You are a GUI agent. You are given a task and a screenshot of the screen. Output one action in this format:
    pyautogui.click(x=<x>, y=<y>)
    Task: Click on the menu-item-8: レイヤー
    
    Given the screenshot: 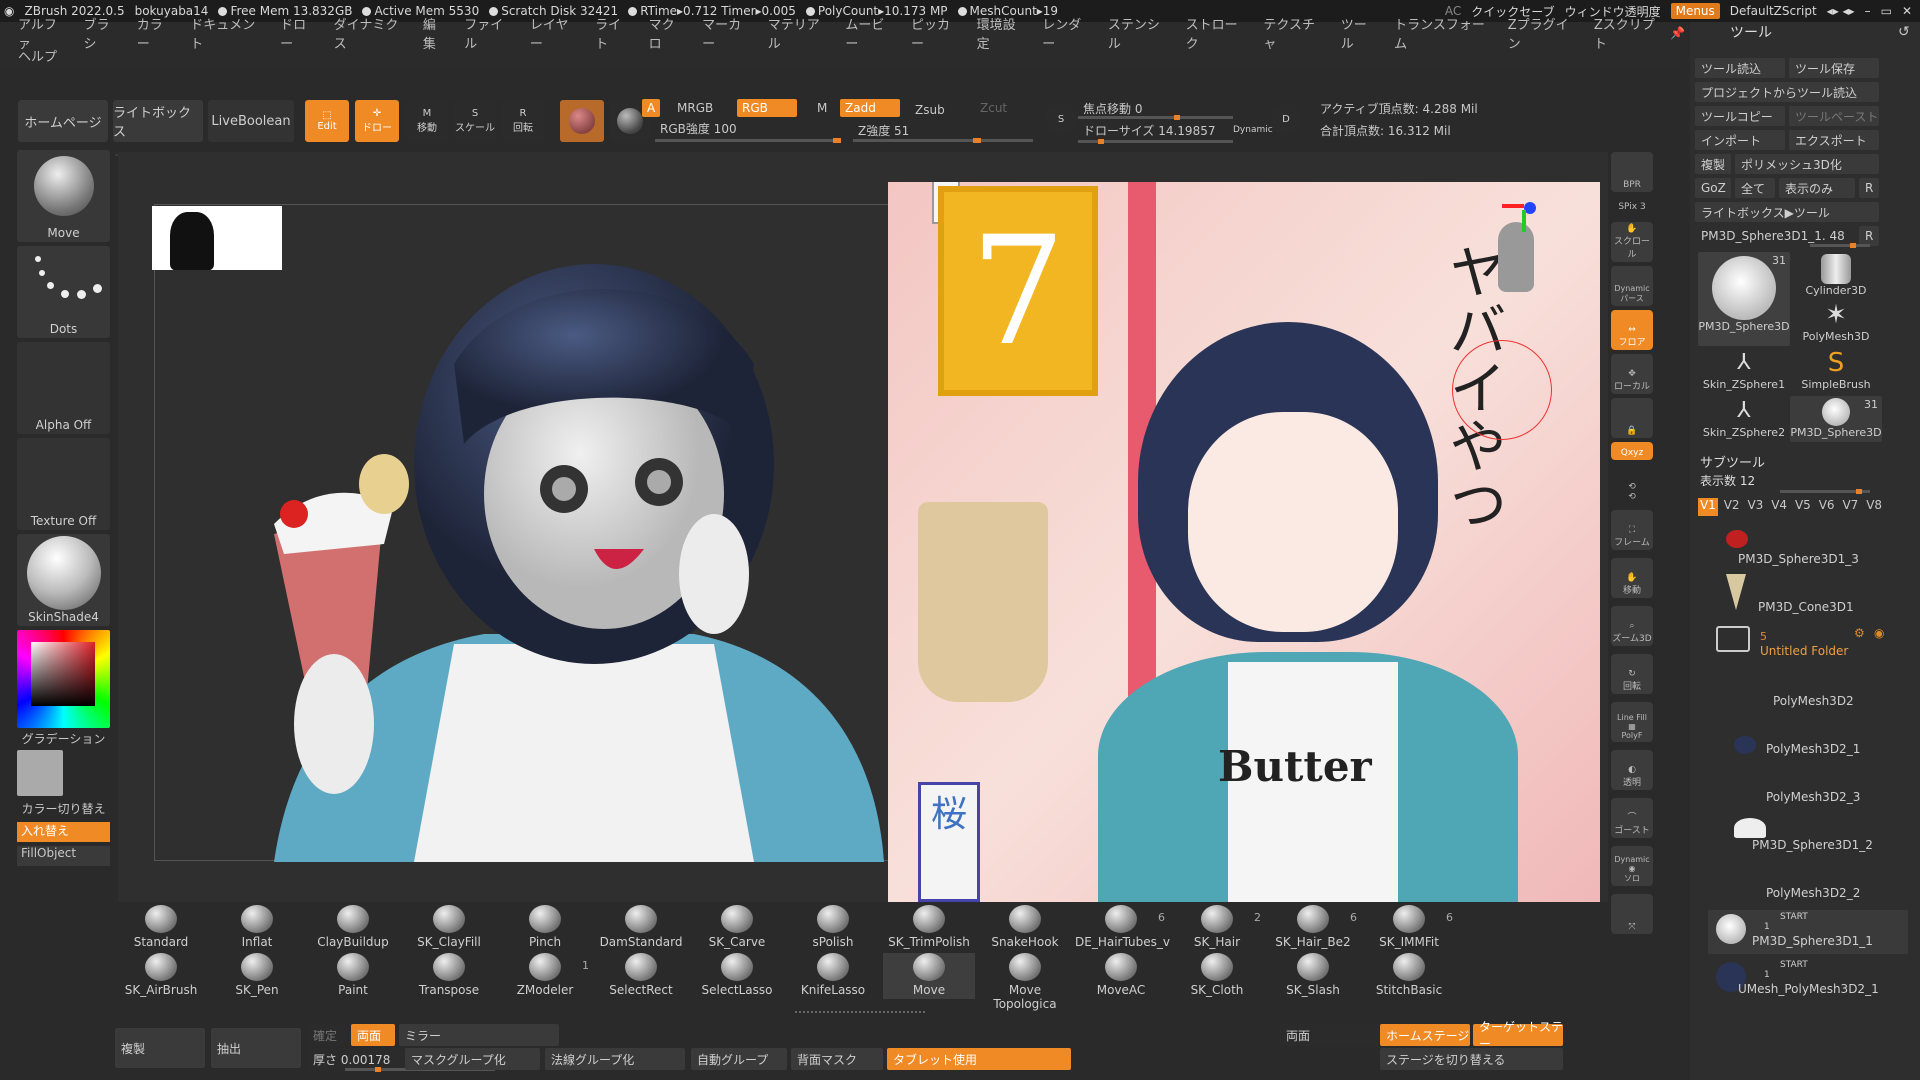 What is the action you would take?
    pyautogui.click(x=554, y=33)
    